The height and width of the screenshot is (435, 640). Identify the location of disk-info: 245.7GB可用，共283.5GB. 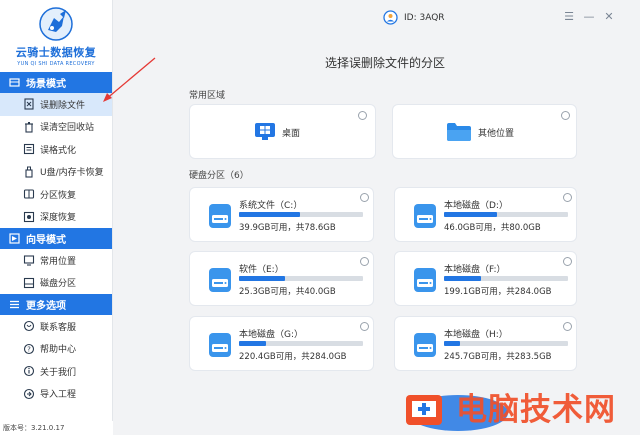
(498, 357).